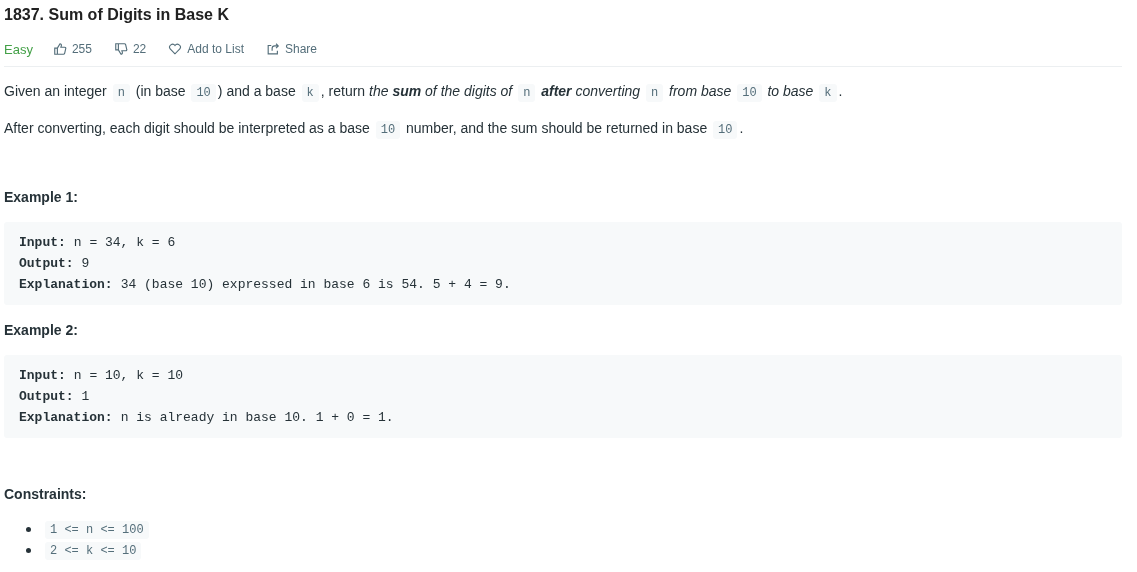 This screenshot has width=1137, height=572. Describe the element at coordinates (556, 128) in the screenshot. I see `paragraph-text: number, and the sum should be returned in base` at that location.